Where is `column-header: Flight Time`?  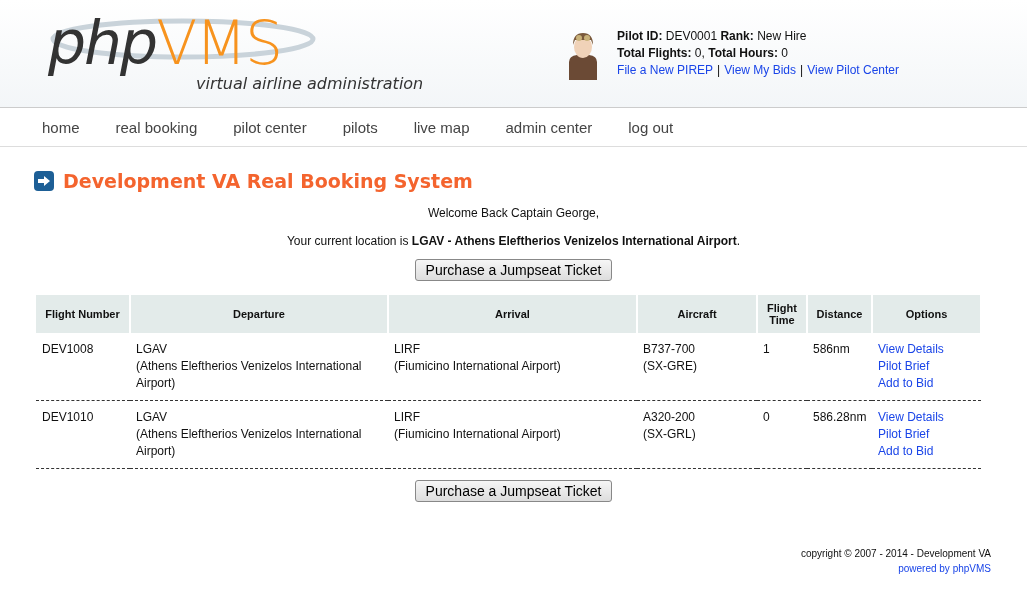
column-header: Flight Time is located at coordinates (782, 314).